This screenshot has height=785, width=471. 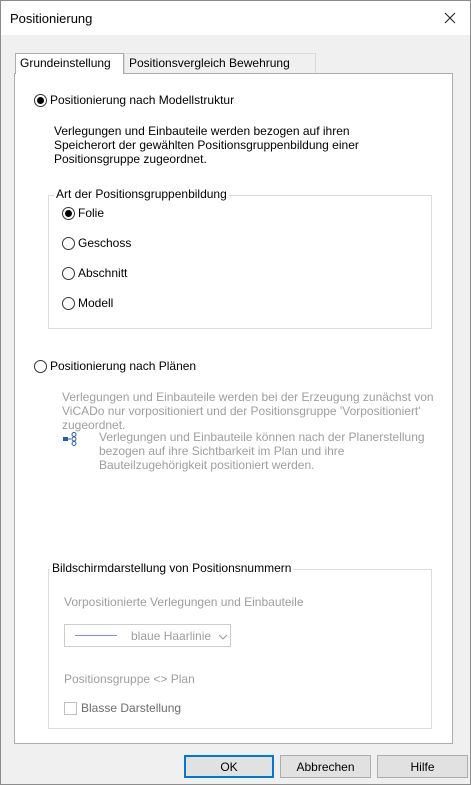 I want to click on radio-modell-label: Modell, so click(x=96, y=303).